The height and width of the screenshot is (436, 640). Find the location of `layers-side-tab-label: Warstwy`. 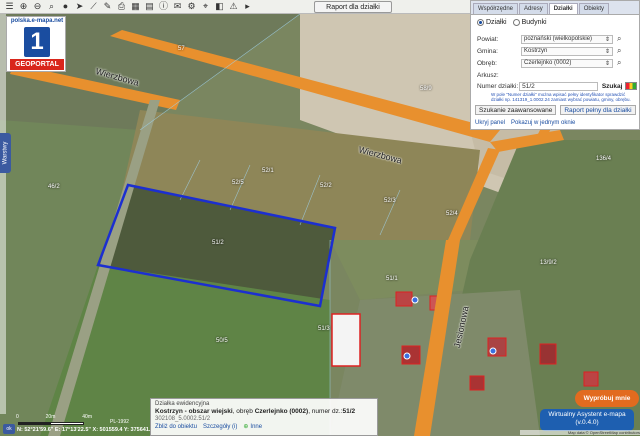

layers-side-tab-label: Warstwy is located at coordinates (5, 153).